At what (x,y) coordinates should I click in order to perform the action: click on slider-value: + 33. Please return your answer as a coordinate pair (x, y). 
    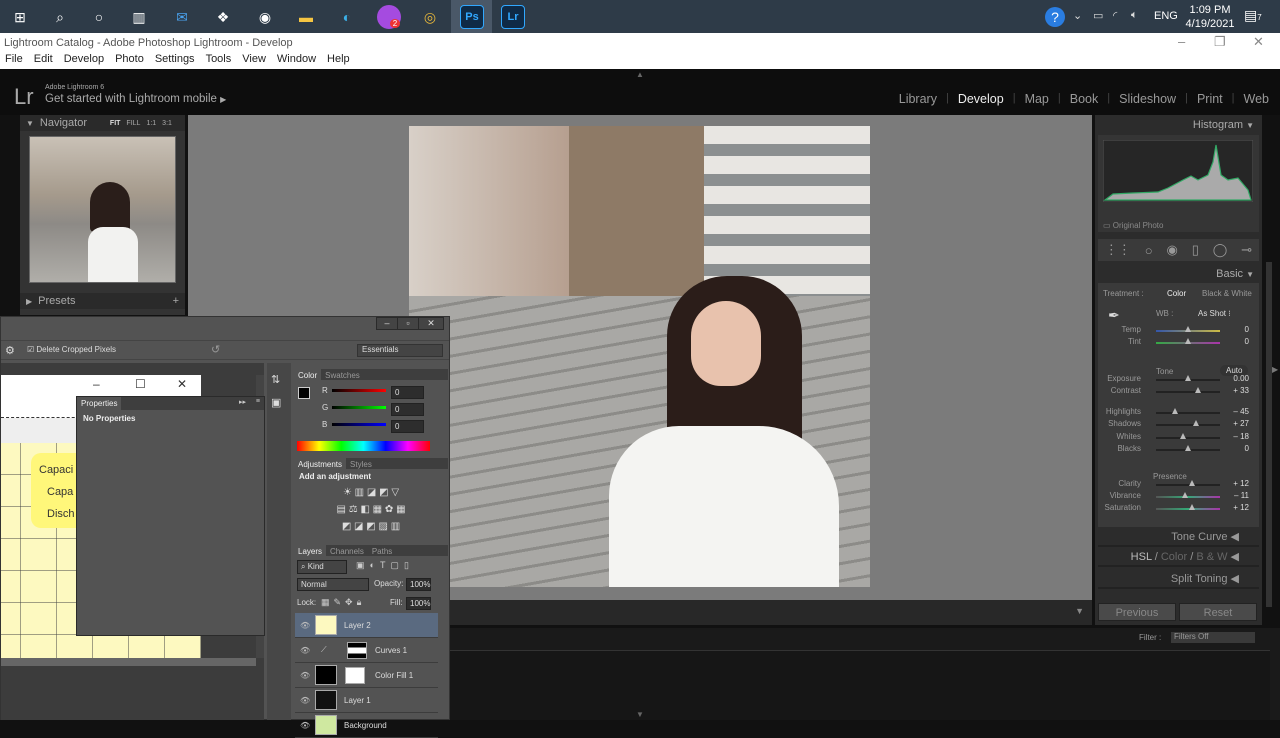
    Looking at the image, I should click on (1241, 390).